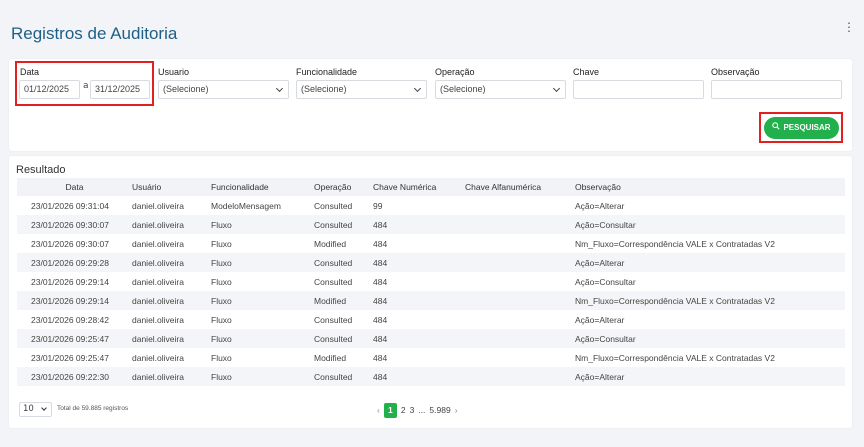 The image size is (864, 447). Describe the element at coordinates (74, 262) in the screenshot. I see `cell-data: 23/01/2026 09:29:28` at that location.